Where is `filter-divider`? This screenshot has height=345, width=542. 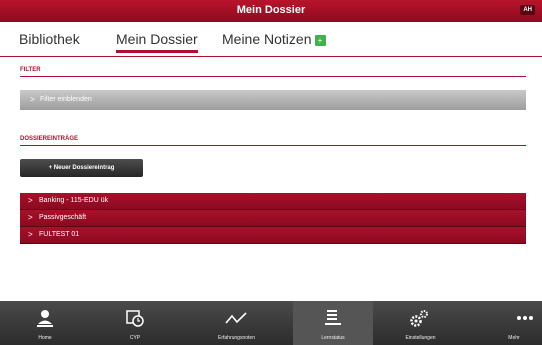 filter-divider is located at coordinates (273, 76).